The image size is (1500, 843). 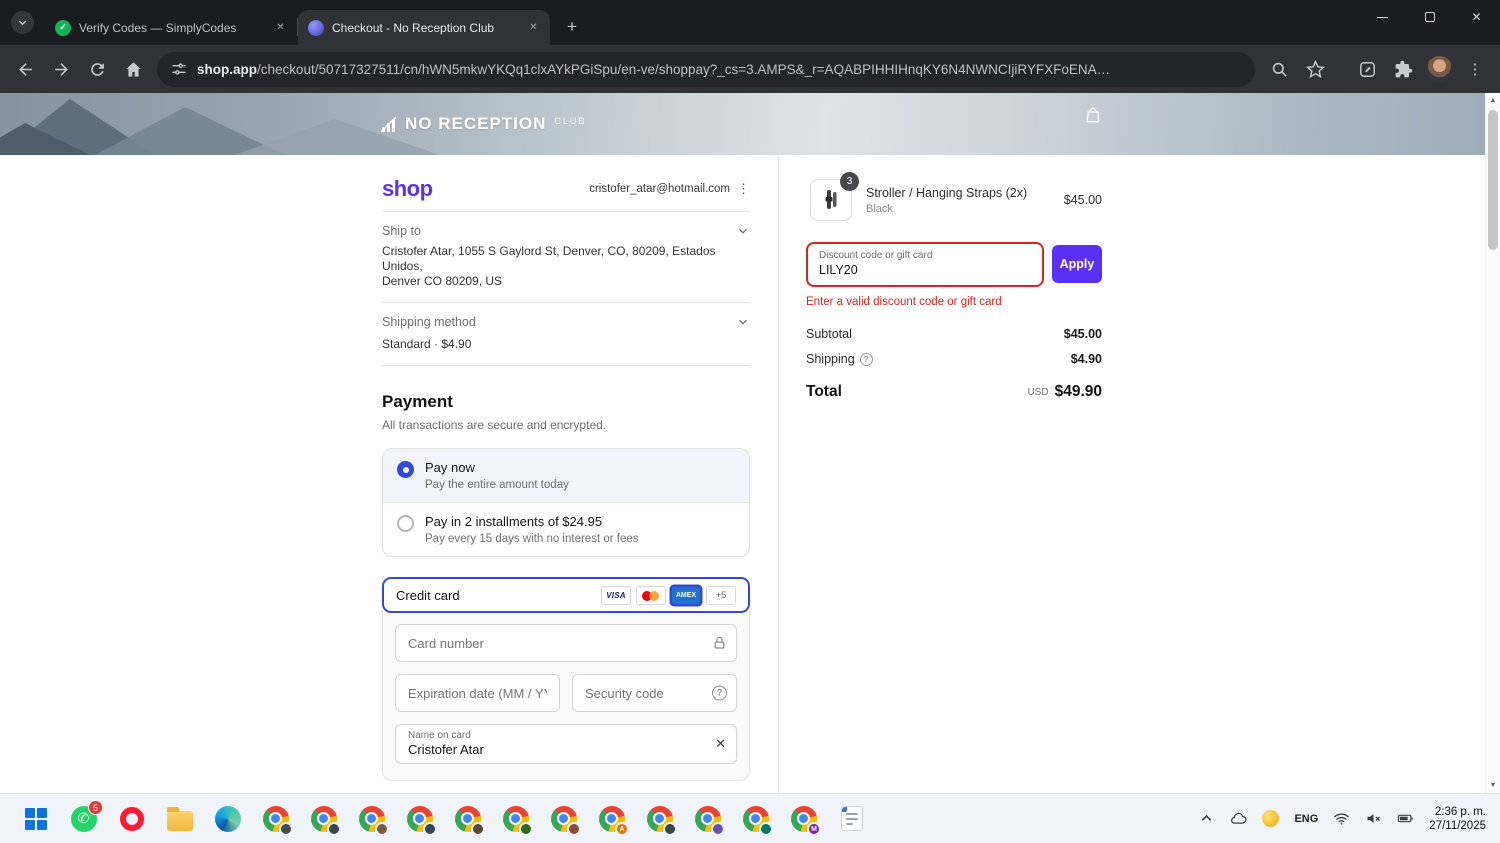 What do you see at coordinates (720, 744) in the screenshot?
I see `clear-icon: ✕` at bounding box center [720, 744].